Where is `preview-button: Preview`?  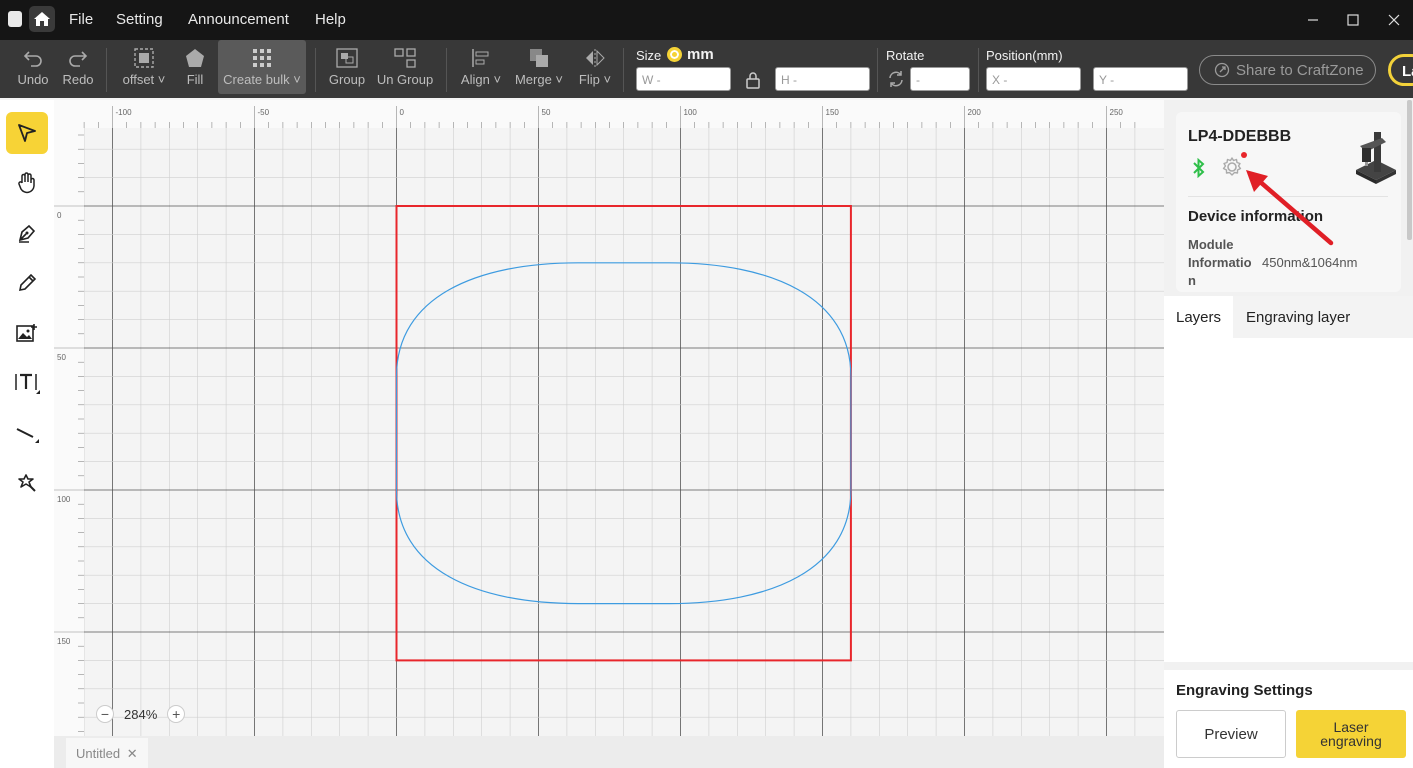
preview-button: Preview is located at coordinates (1231, 734).